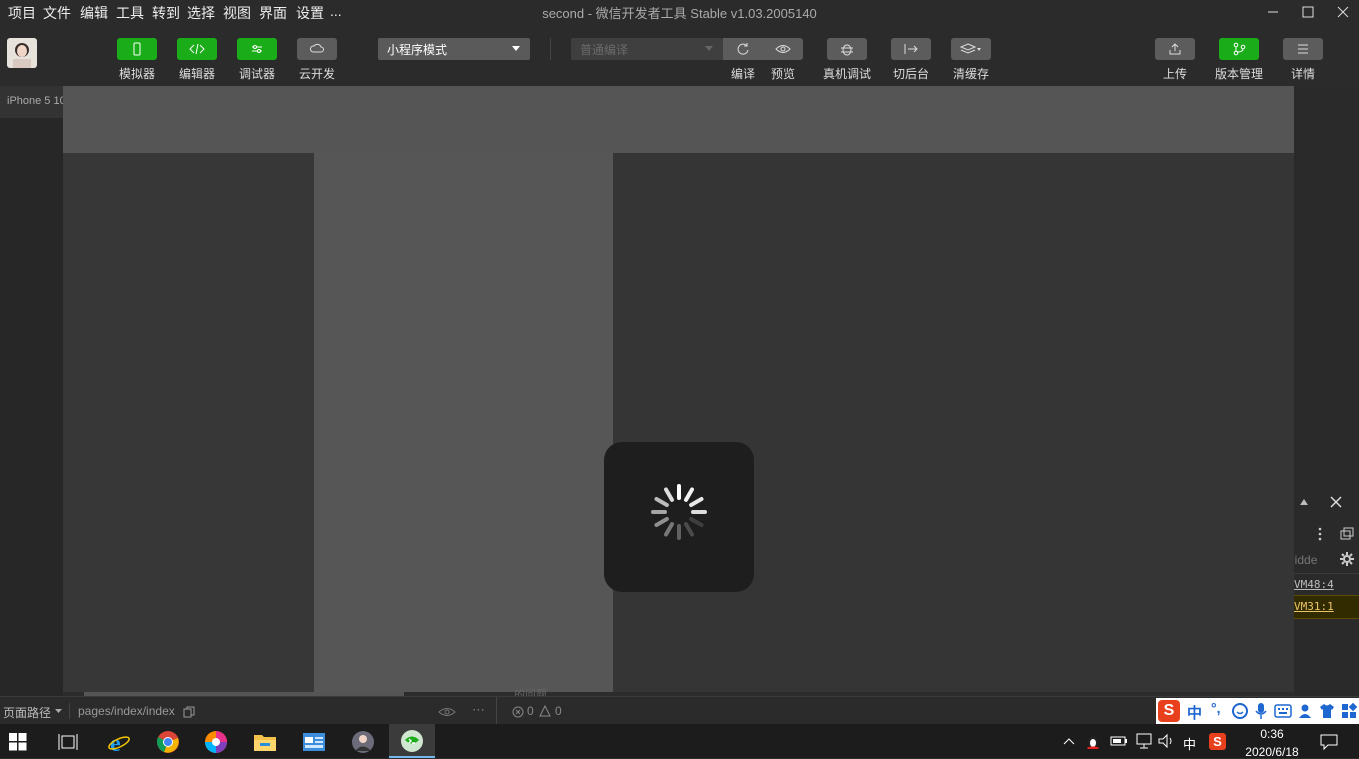  I want to click on cloud-icon, so click(317, 48).